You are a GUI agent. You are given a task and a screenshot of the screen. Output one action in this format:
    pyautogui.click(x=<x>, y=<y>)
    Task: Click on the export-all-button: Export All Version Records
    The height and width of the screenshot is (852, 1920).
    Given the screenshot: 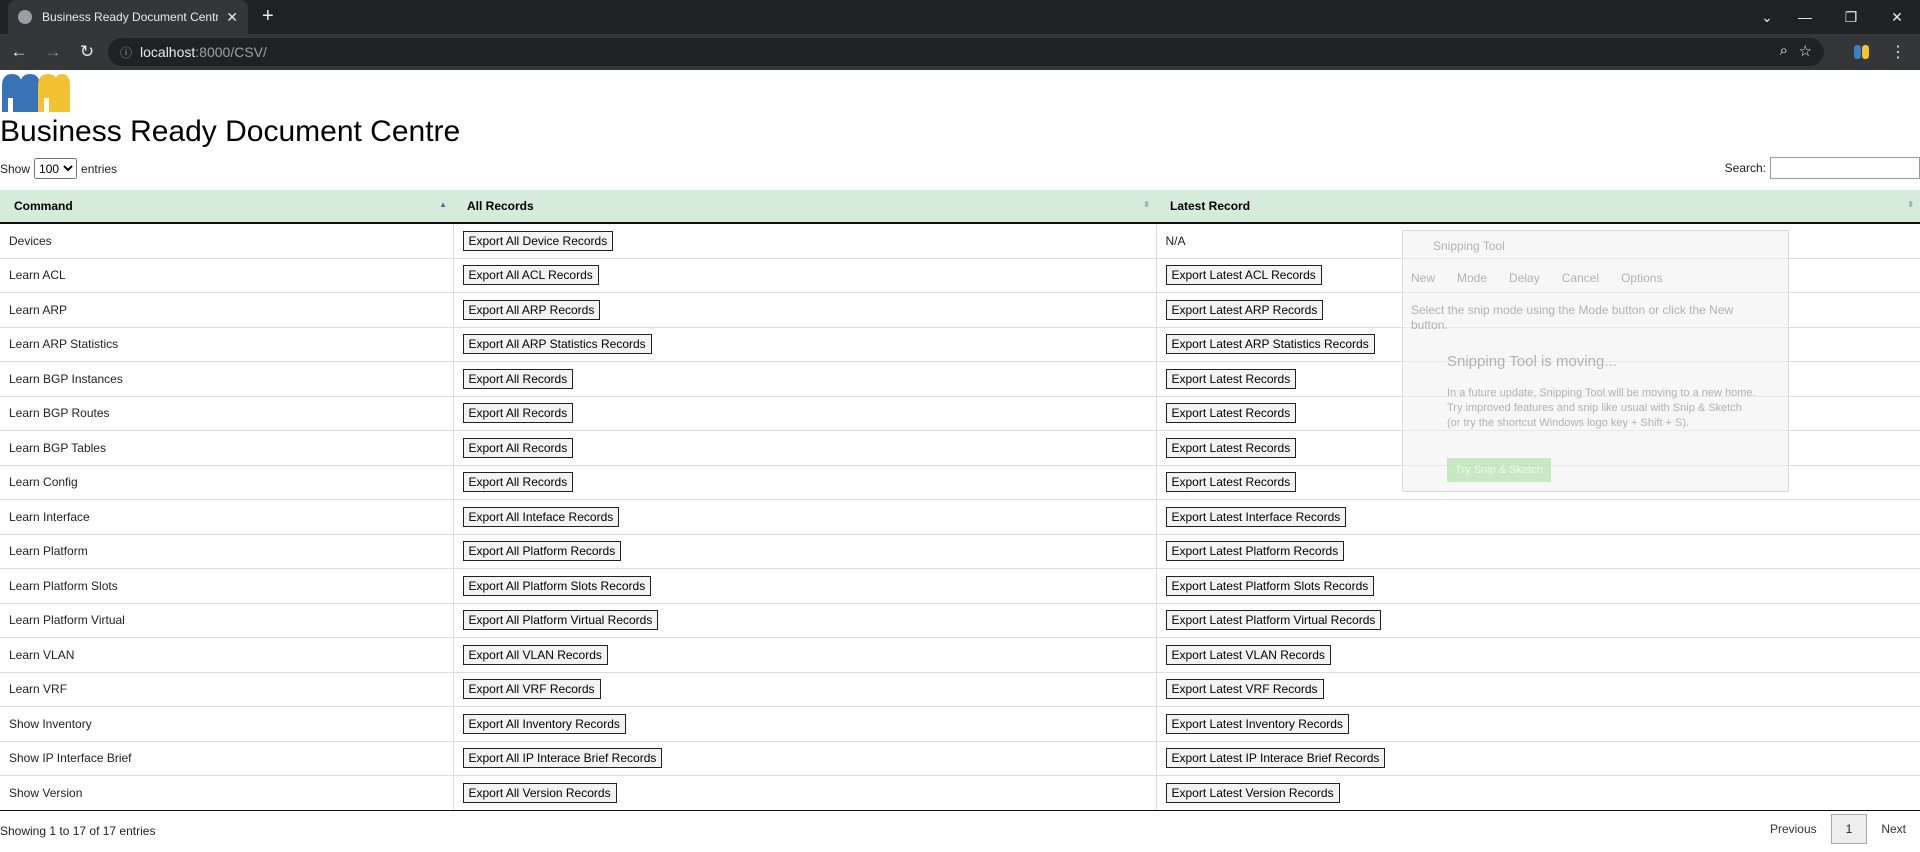 What is the action you would take?
    pyautogui.click(x=539, y=792)
    